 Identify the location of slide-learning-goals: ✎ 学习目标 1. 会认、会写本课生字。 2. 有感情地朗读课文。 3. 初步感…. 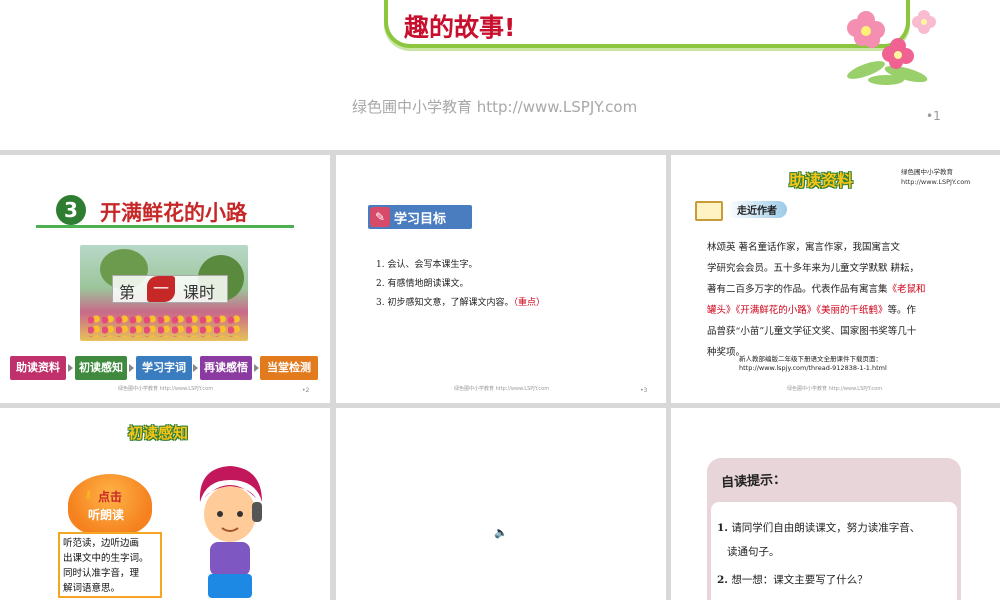
(501, 279).